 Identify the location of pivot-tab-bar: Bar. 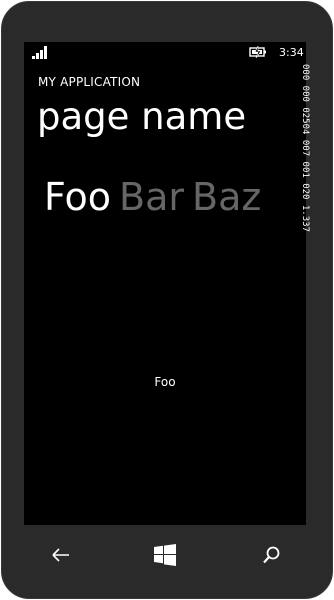
(151, 197).